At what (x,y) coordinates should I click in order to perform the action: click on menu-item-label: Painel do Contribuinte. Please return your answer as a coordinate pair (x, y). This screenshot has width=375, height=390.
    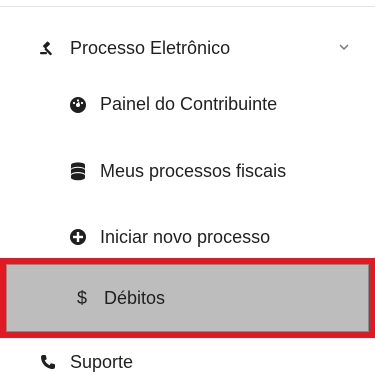
    Looking at the image, I should click on (189, 103).